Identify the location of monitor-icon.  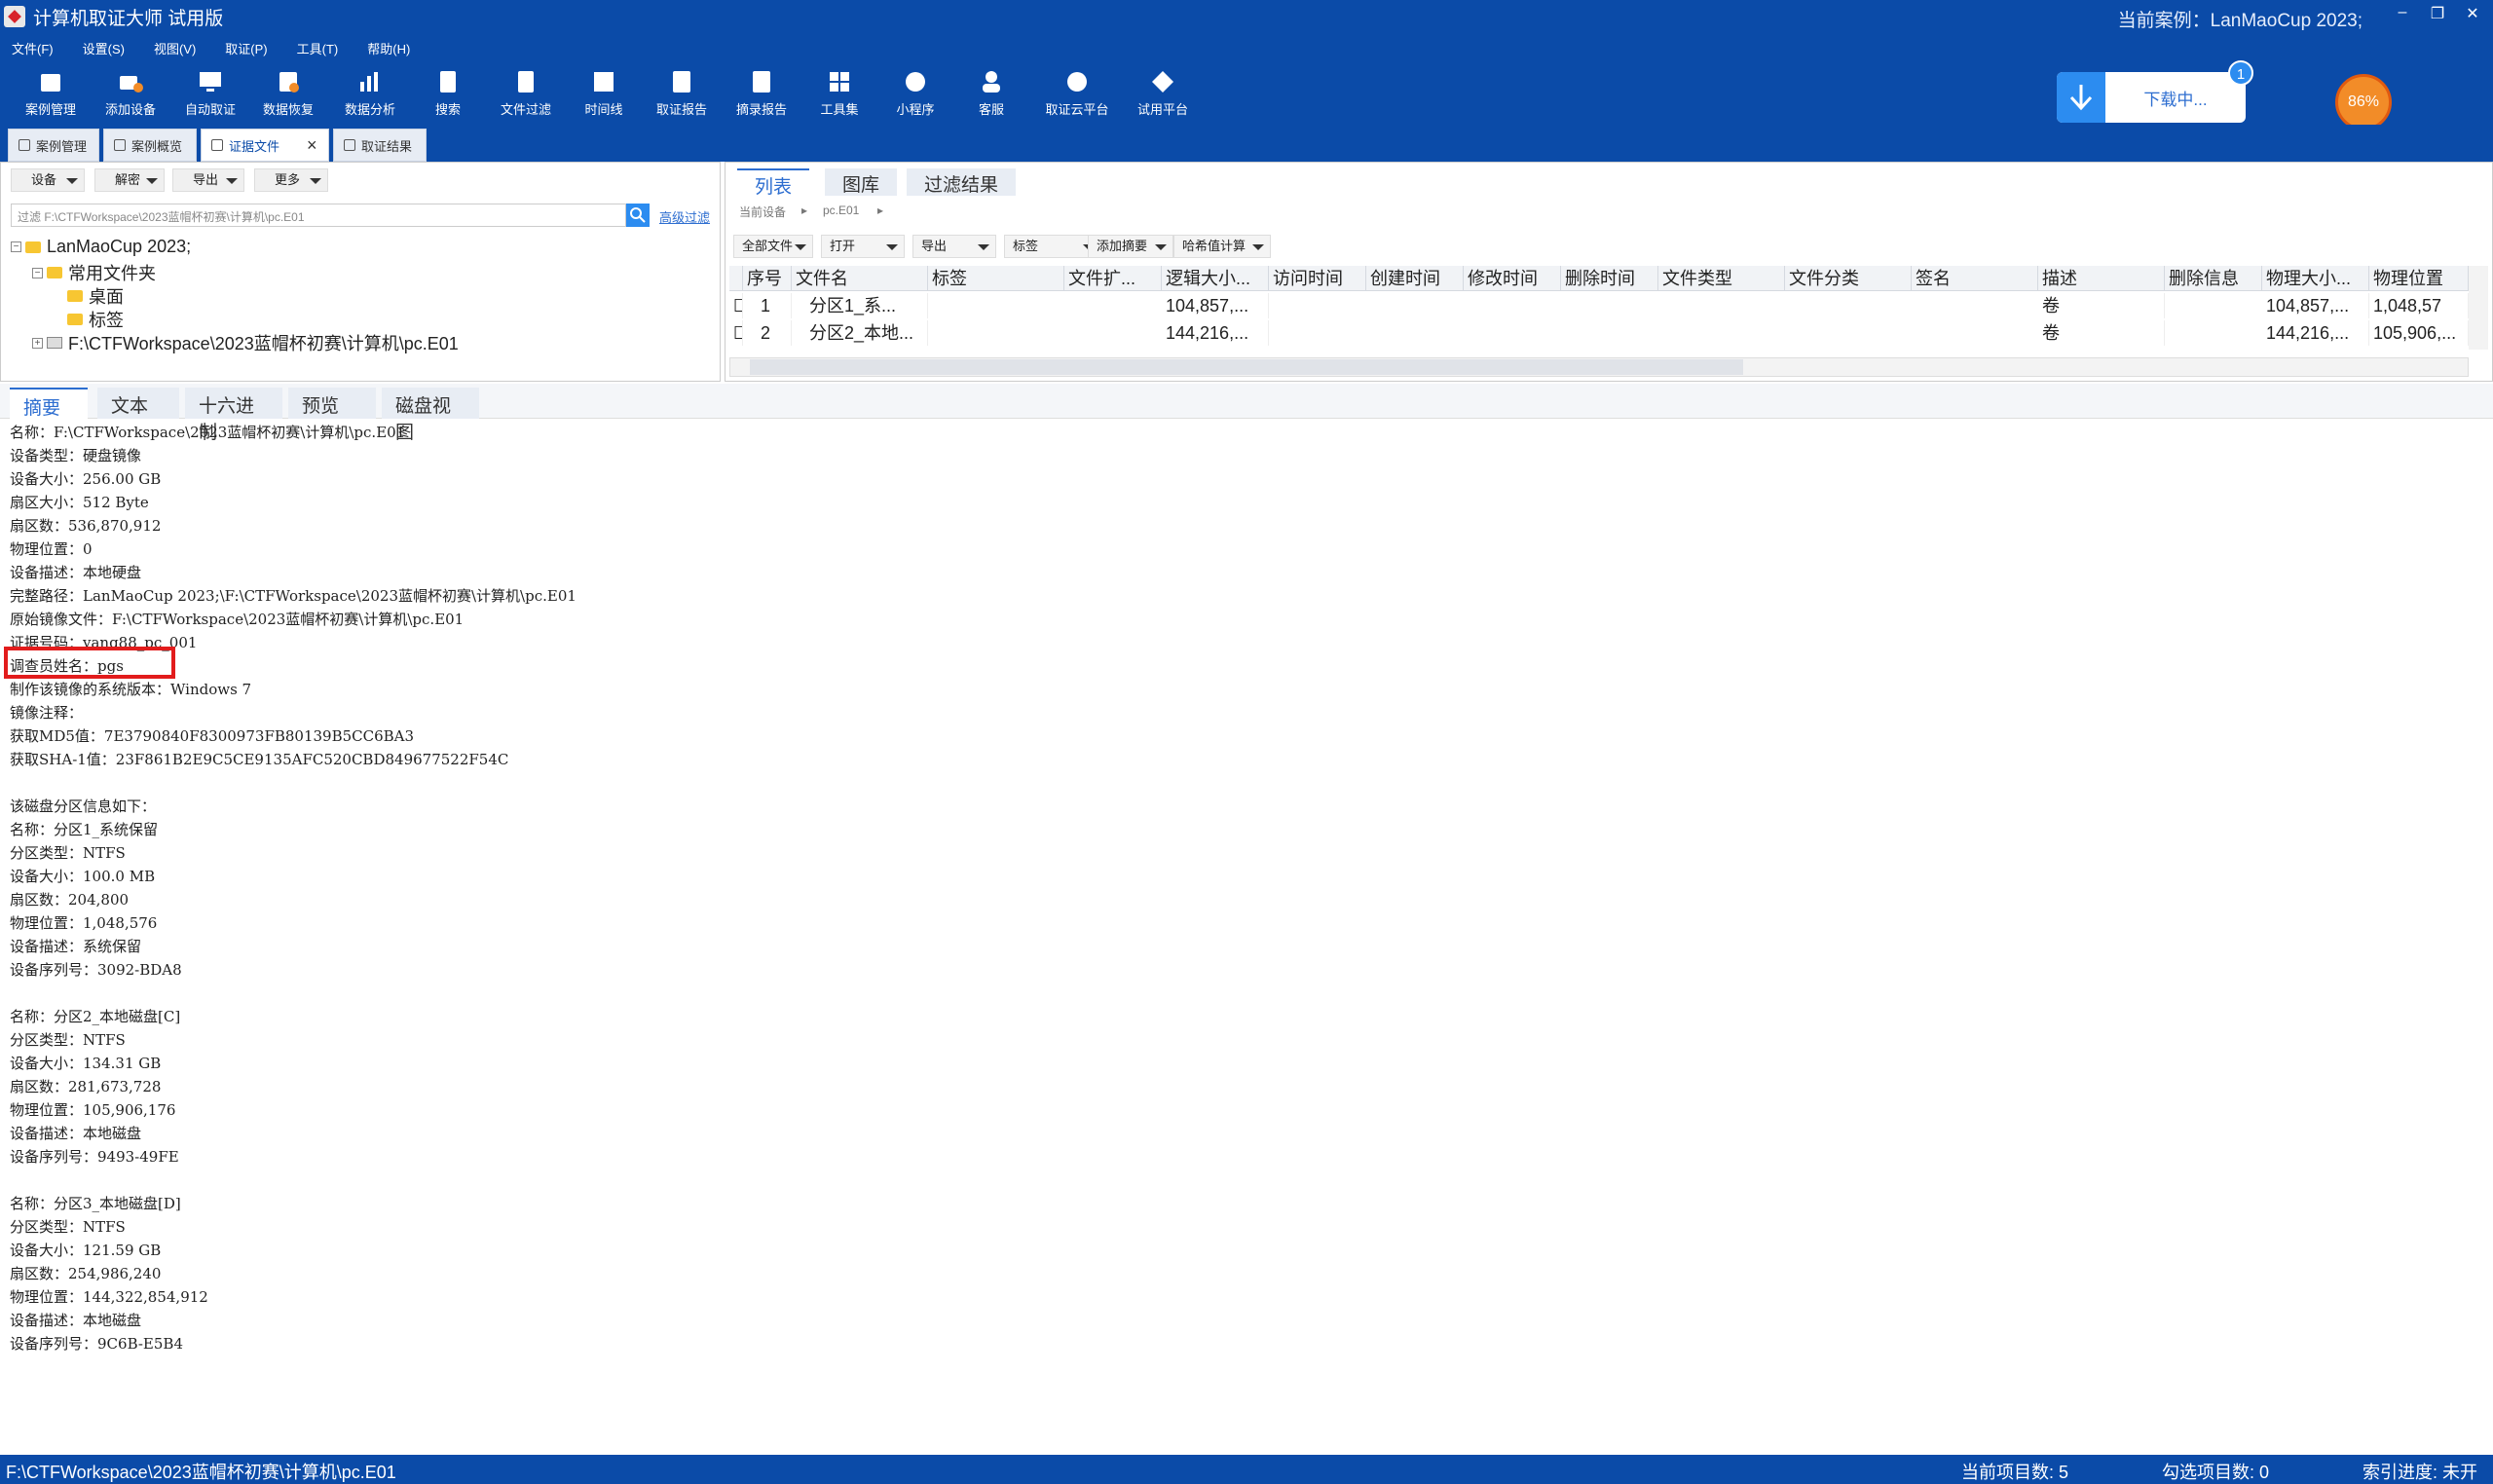
(211, 82).